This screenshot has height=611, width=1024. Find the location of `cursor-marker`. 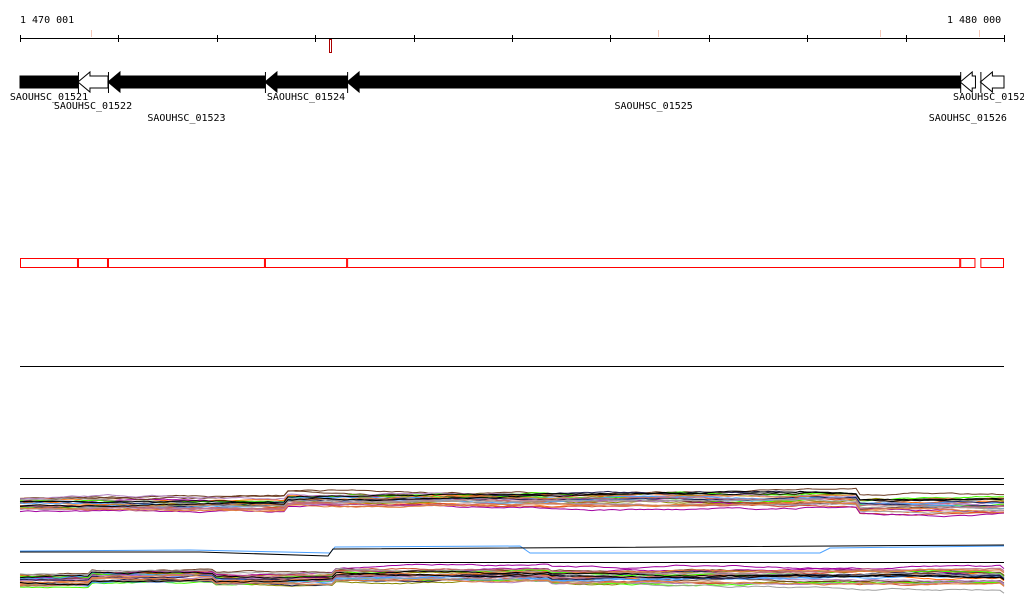

cursor-marker is located at coordinates (330, 46).